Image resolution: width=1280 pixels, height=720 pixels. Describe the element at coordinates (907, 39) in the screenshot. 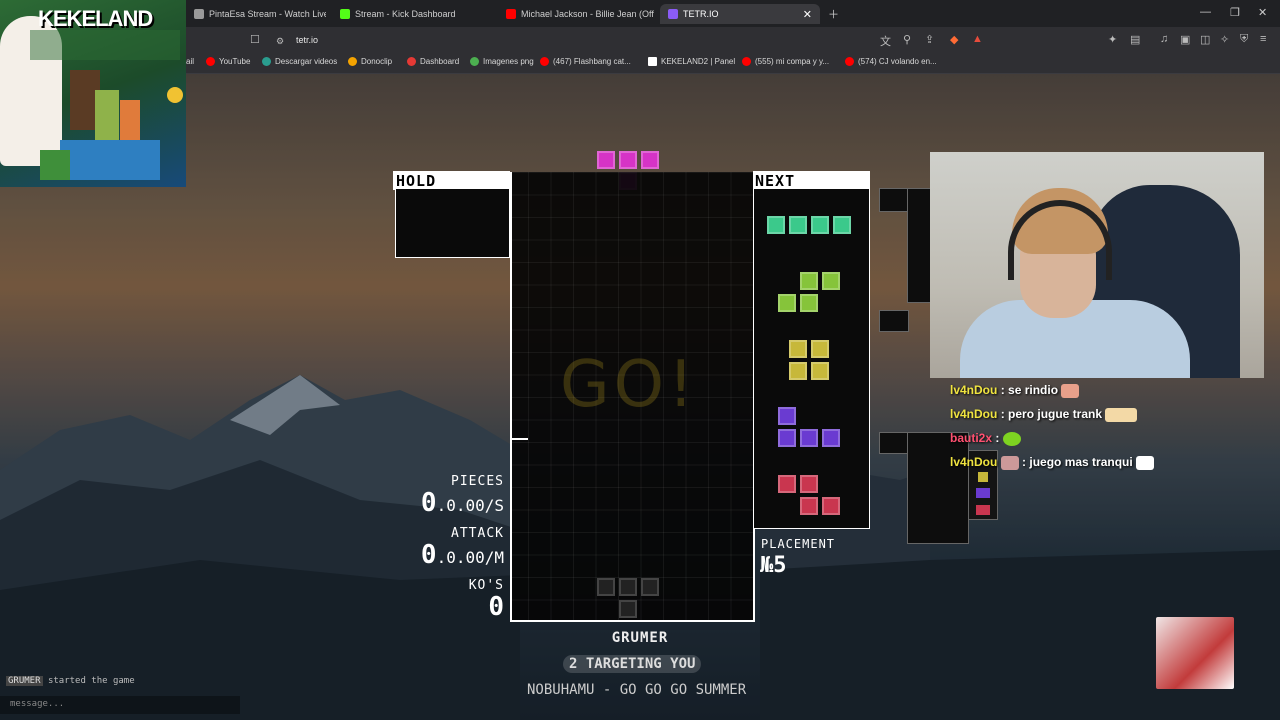

I see `extension-icon: ⚲` at that location.